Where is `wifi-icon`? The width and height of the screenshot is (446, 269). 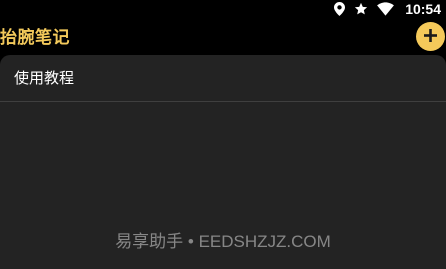 wifi-icon is located at coordinates (386, 9).